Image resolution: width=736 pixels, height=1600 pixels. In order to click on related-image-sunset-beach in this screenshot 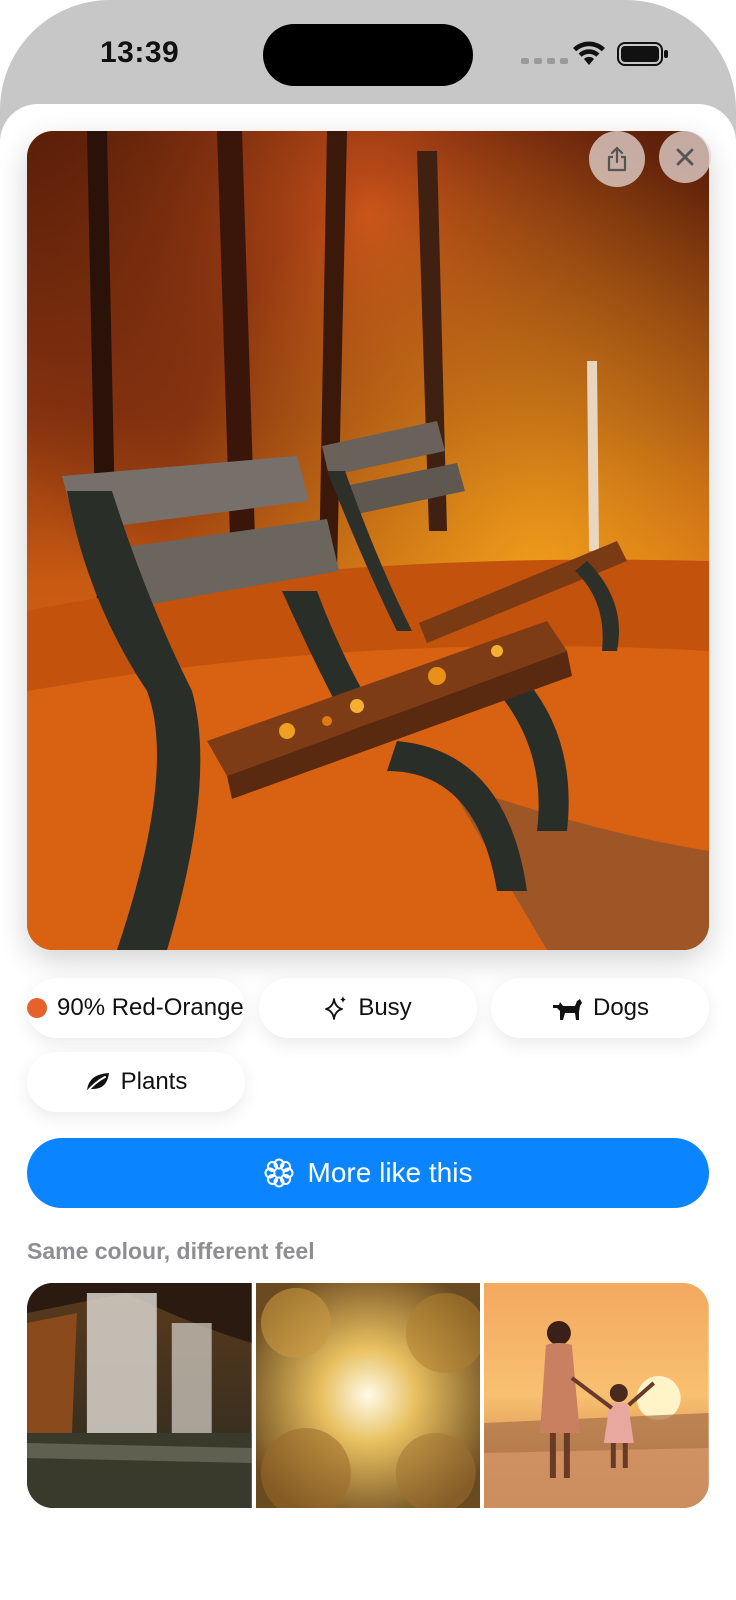, I will do `click(596, 1395)`.